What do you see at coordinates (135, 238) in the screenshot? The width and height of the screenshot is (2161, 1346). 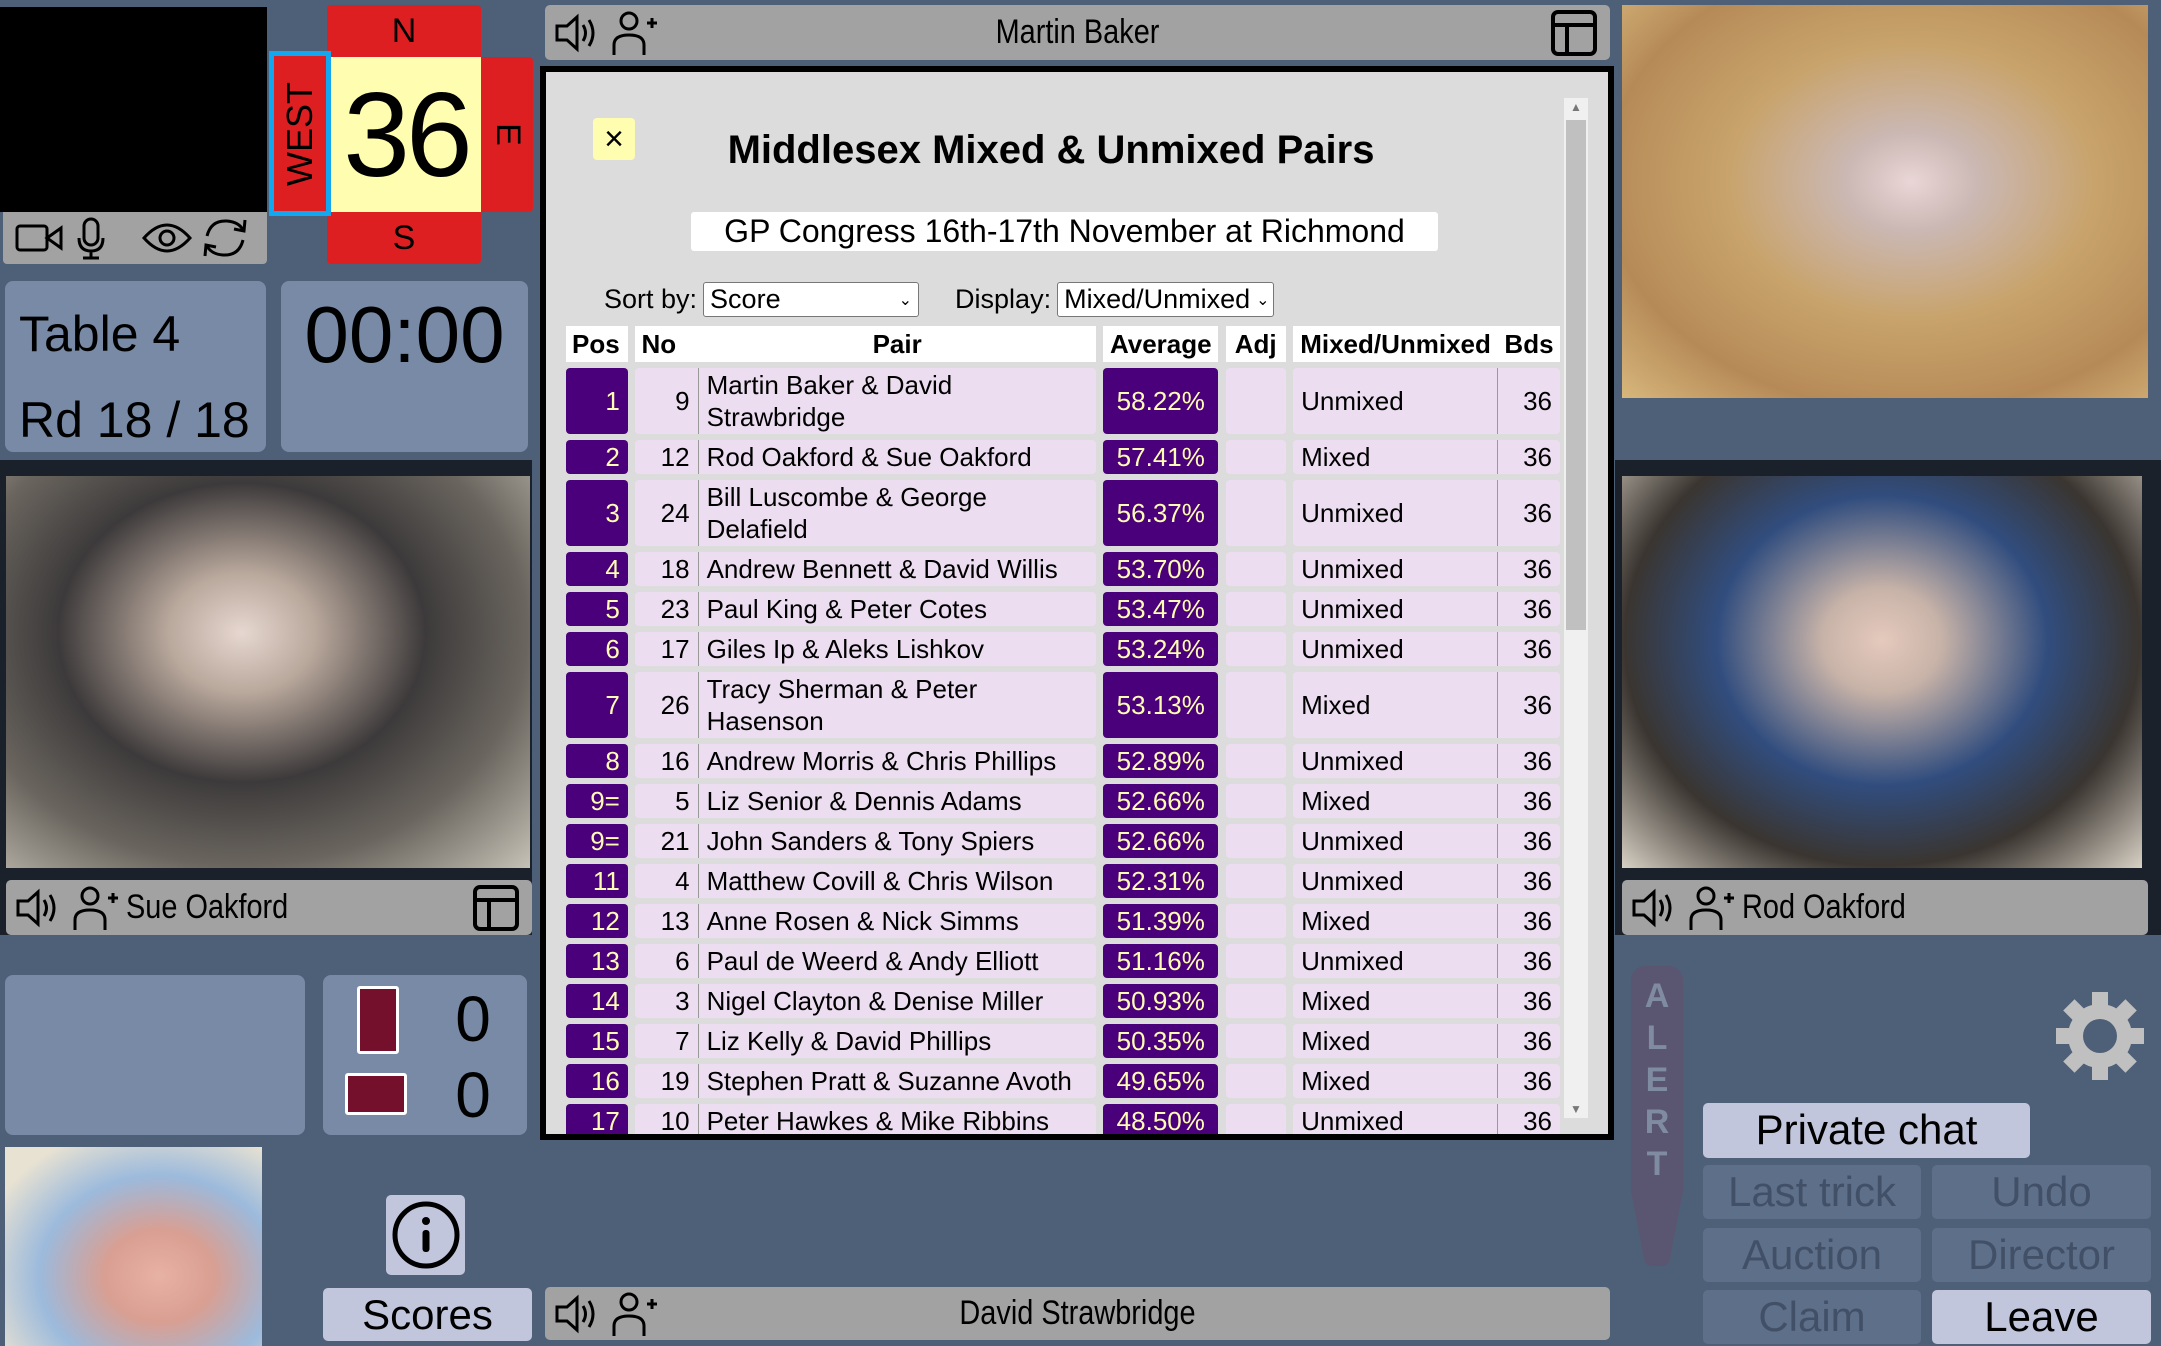 I see `self-video-toolbar` at bounding box center [135, 238].